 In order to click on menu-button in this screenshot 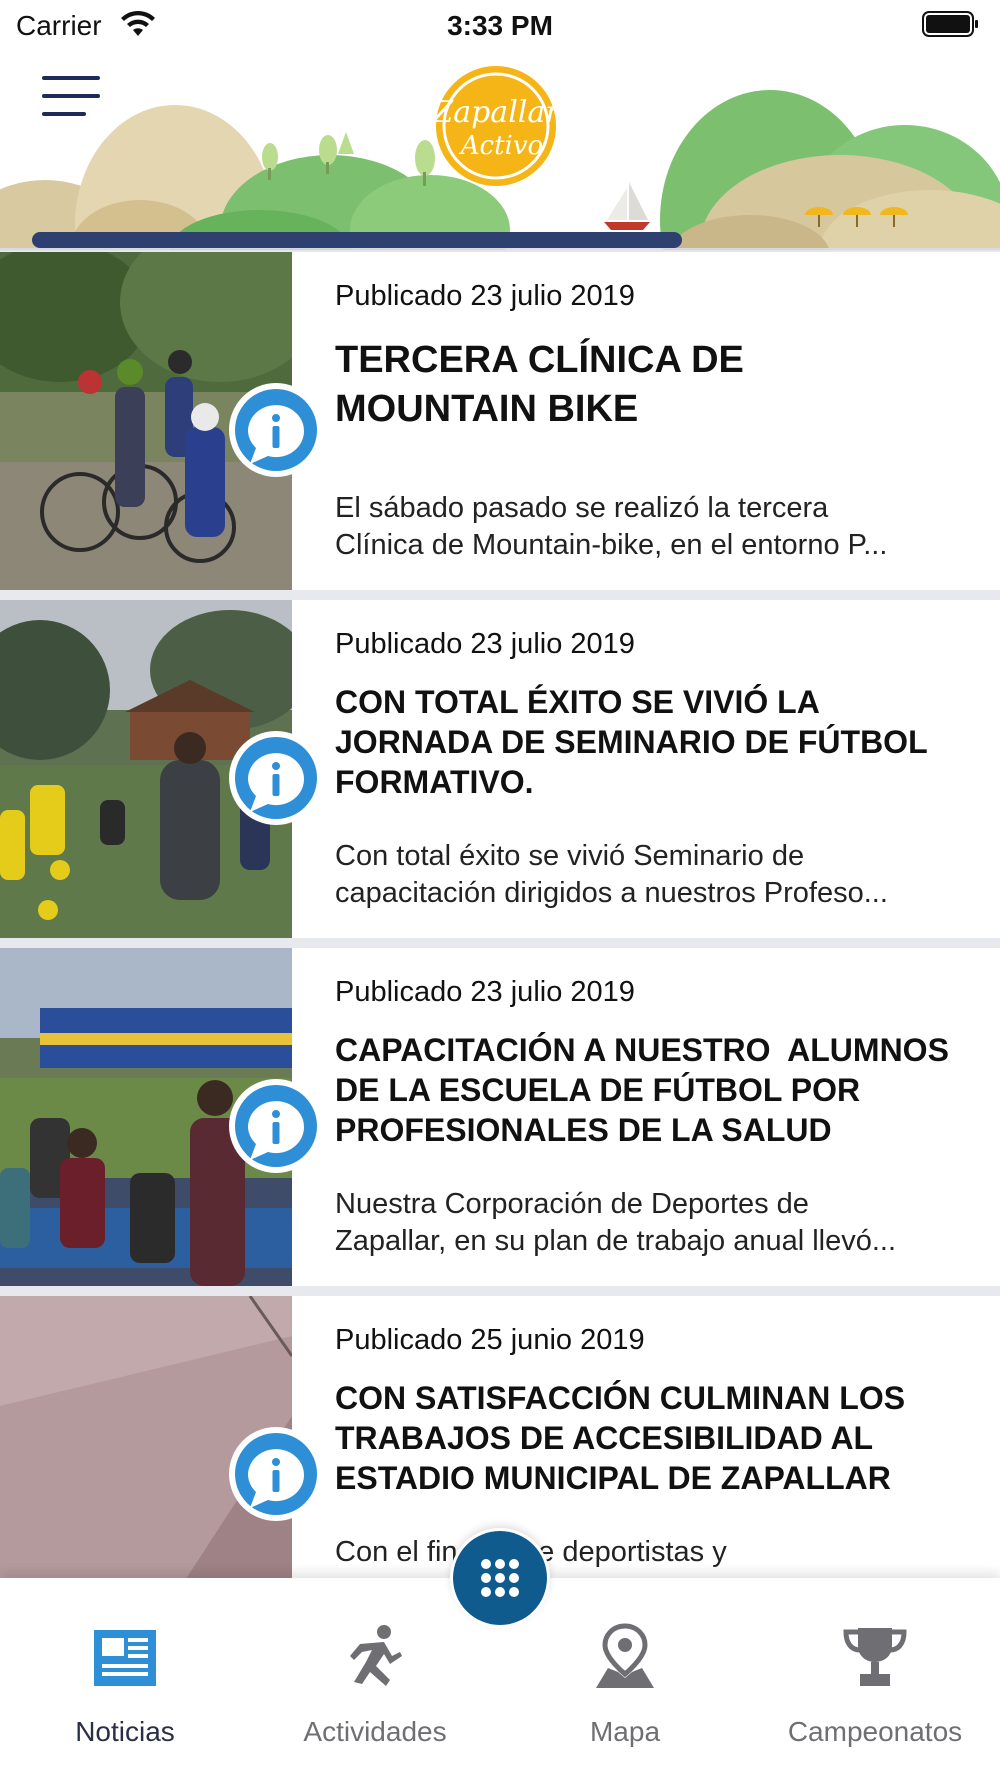, I will do `click(70, 96)`.